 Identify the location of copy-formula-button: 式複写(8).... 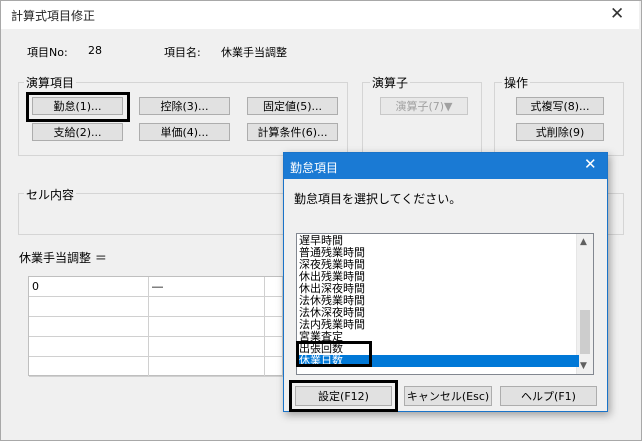
(560, 106).